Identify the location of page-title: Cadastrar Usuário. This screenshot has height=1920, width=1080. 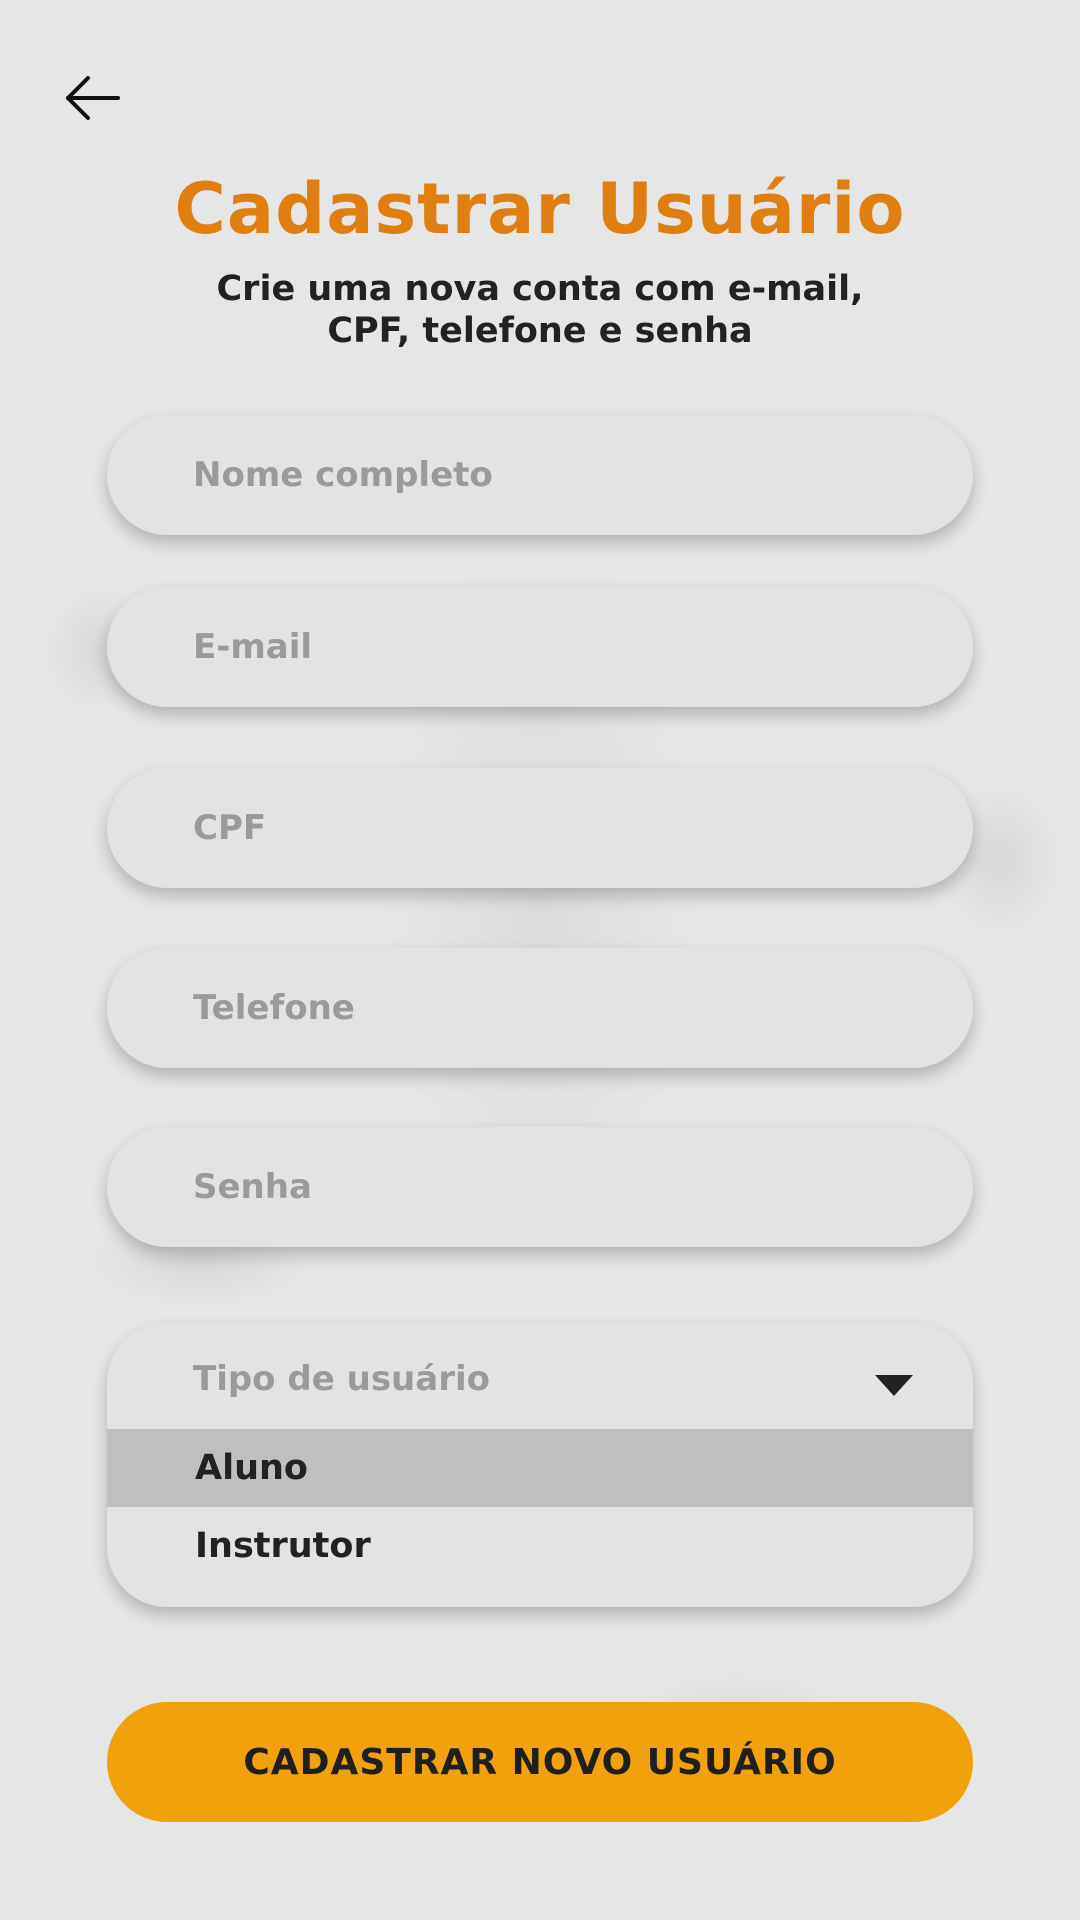
(540, 209).